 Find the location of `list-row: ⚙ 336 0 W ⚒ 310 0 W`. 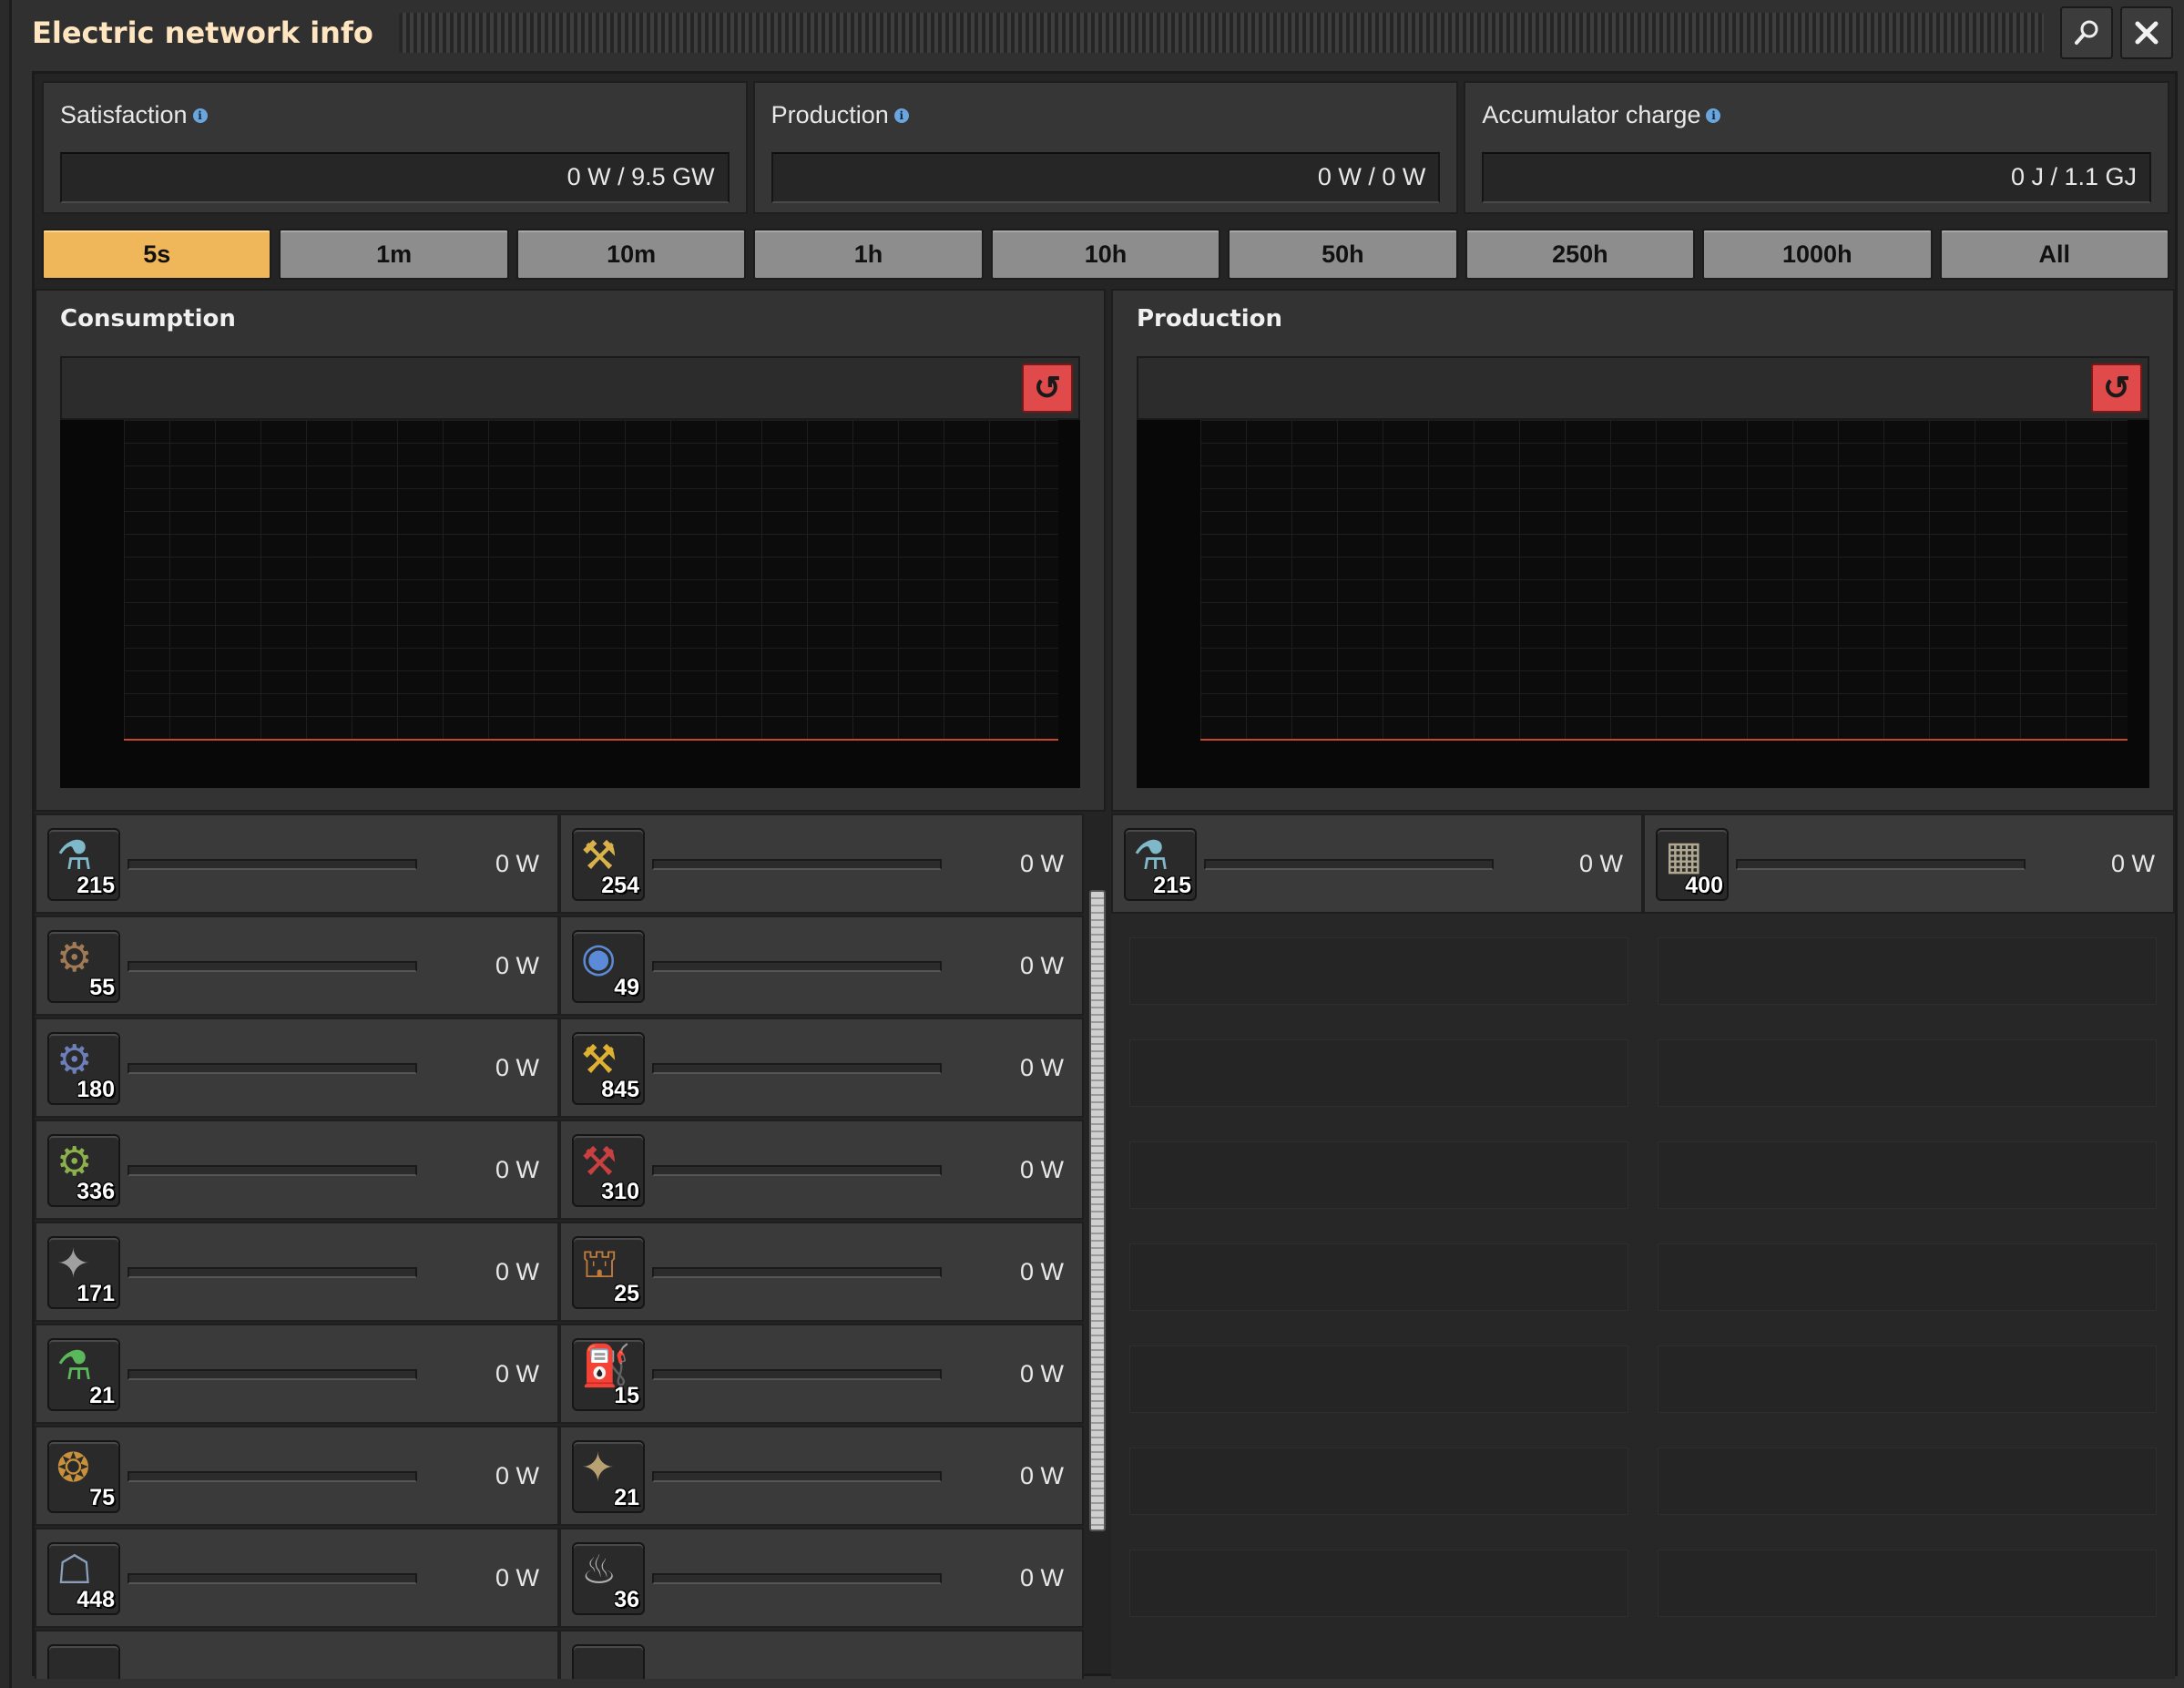

list-row: ⚙ 336 0 W ⚒ 310 0 W is located at coordinates (571, 1171).